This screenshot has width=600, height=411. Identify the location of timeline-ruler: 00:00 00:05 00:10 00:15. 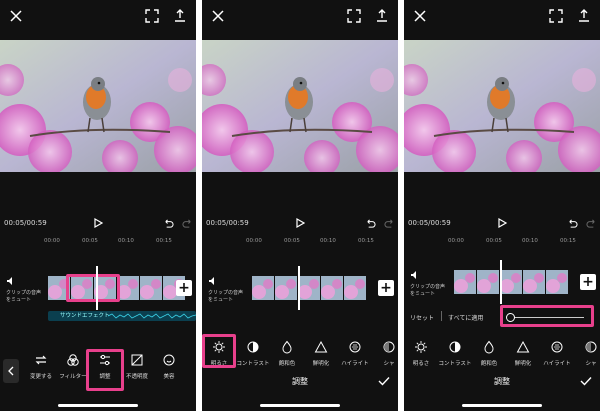
(300, 243).